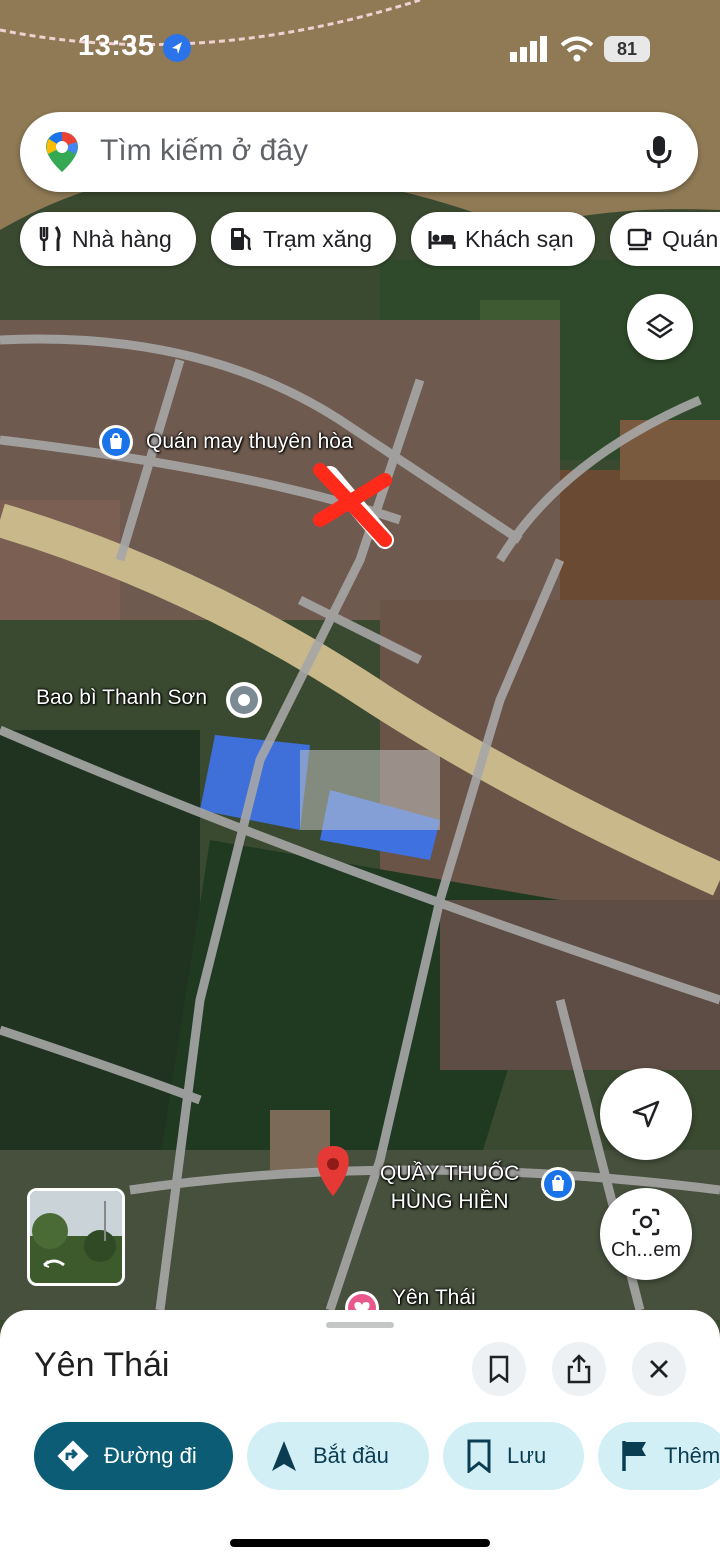  I want to click on place-title: Yên Thái, so click(102, 1365).